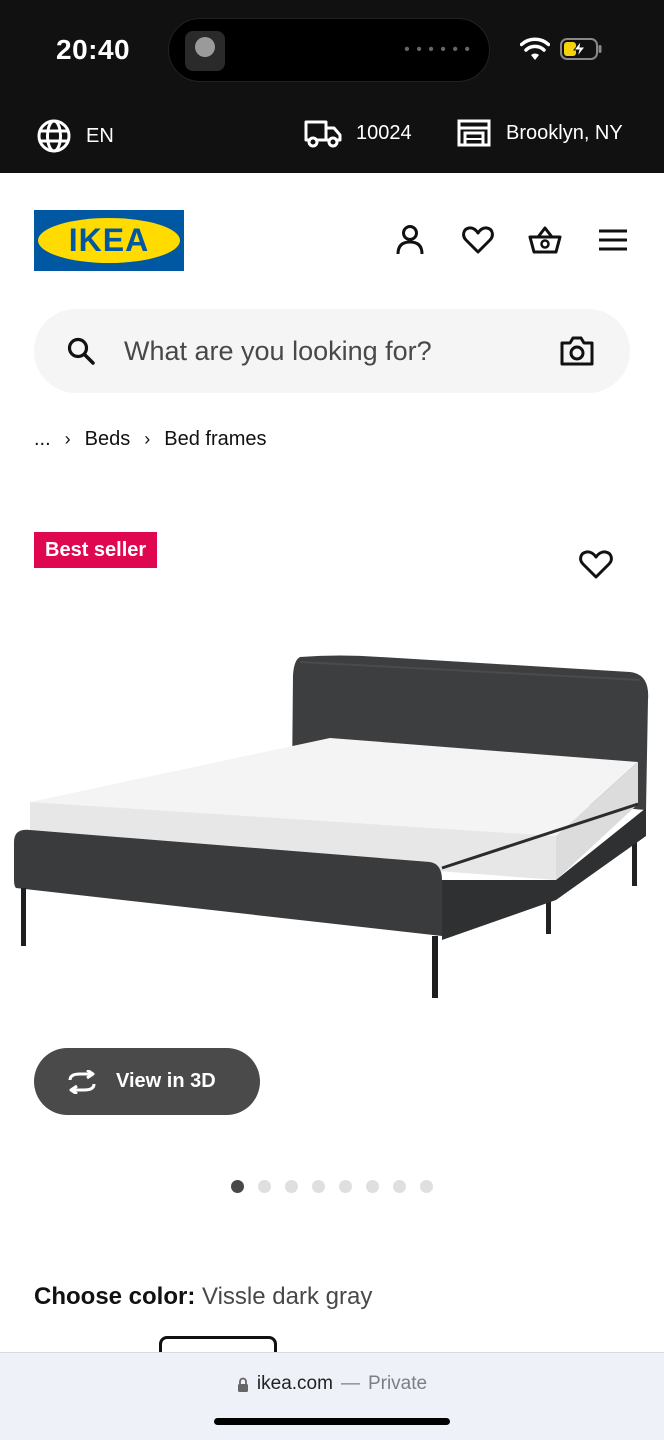 The height and width of the screenshot is (1440, 664). What do you see at coordinates (108, 439) in the screenshot?
I see `breadcrumb-item-beds: Beds` at bounding box center [108, 439].